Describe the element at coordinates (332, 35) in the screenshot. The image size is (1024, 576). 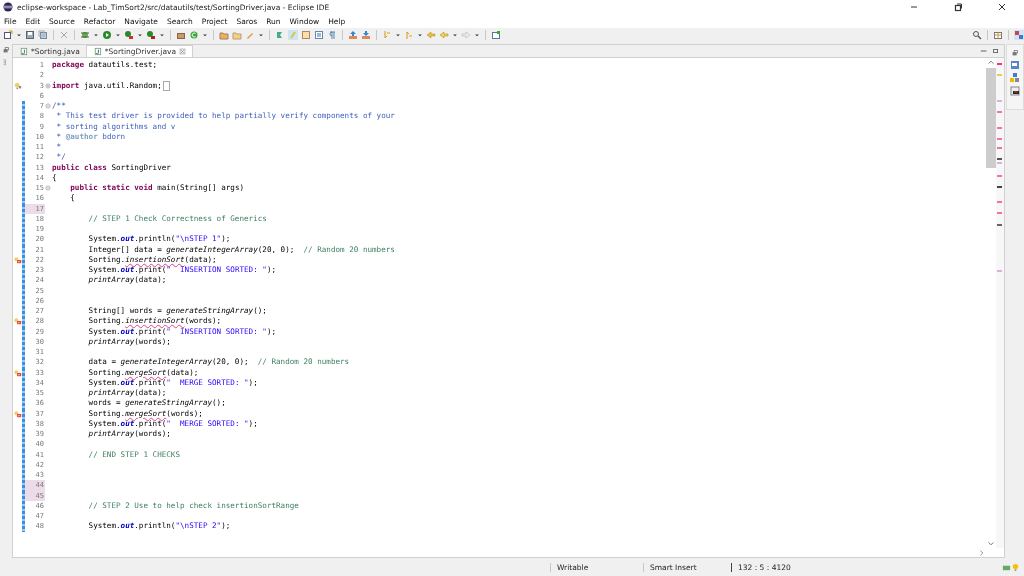
I see `pilcrow-icon` at that location.